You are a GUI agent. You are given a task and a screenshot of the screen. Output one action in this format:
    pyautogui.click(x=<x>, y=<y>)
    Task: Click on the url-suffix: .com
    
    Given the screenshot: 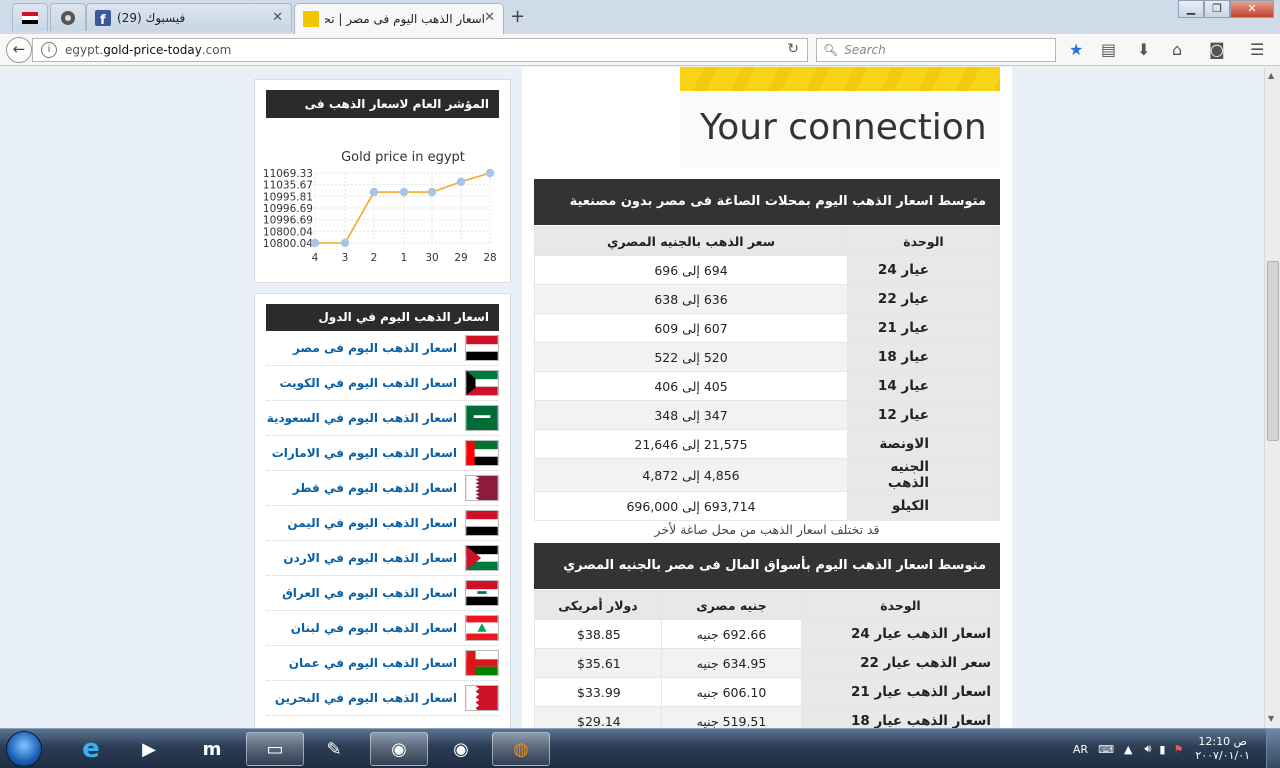 What is the action you would take?
    pyautogui.click(x=216, y=50)
    